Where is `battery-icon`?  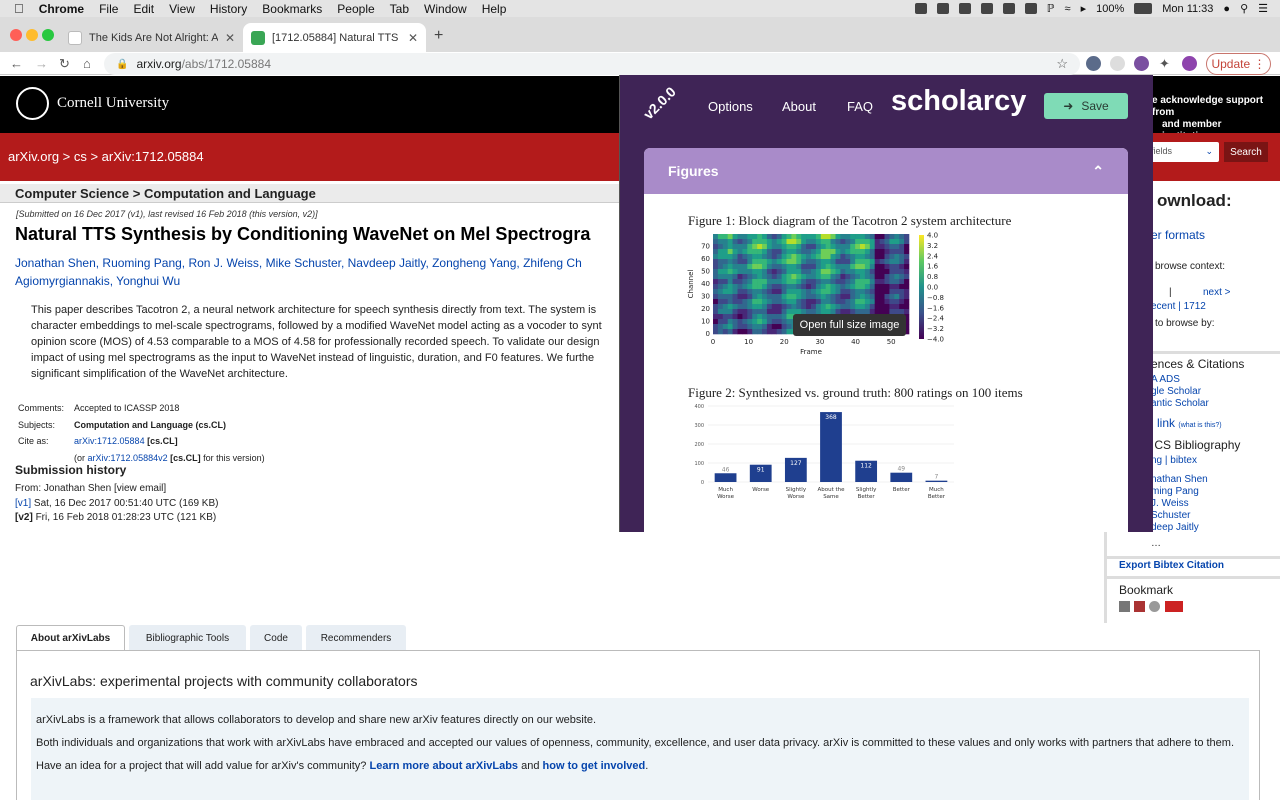 battery-icon is located at coordinates (1143, 8).